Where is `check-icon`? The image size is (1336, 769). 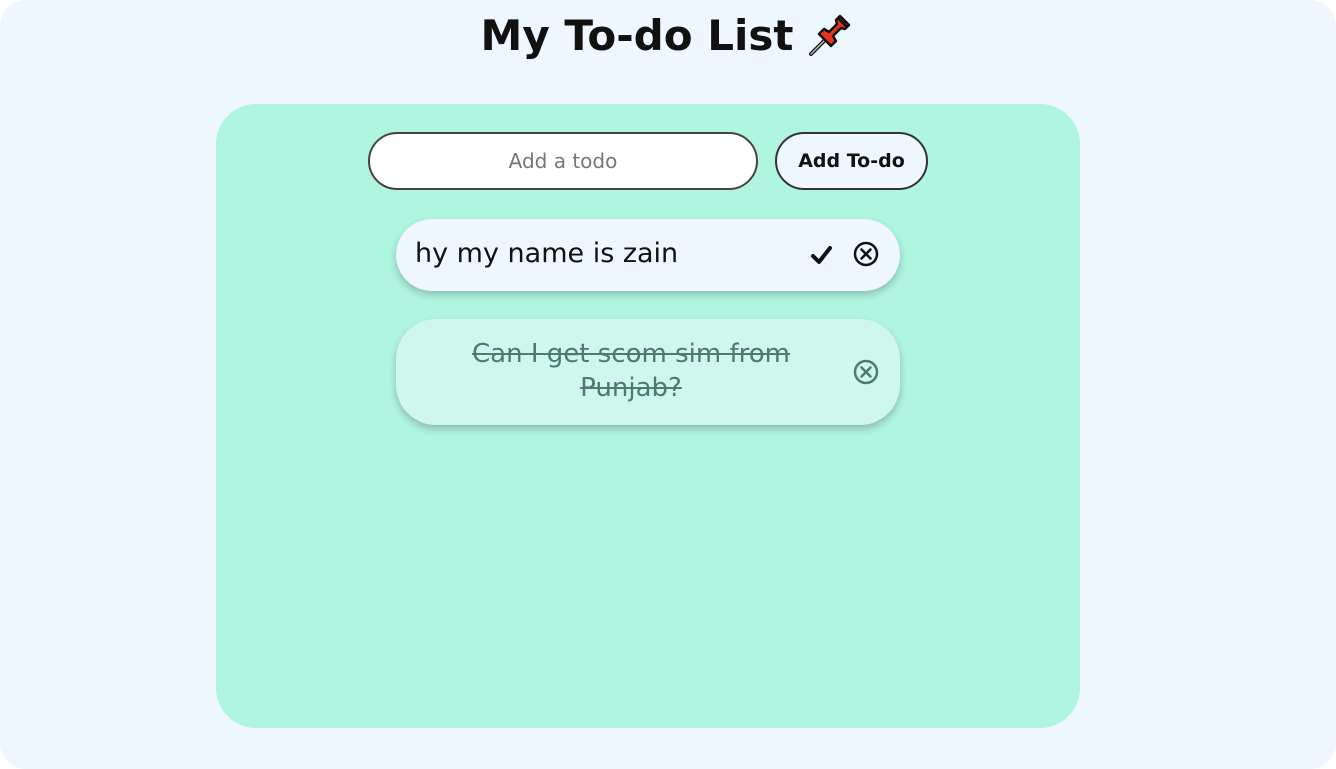
check-icon is located at coordinates (822, 255).